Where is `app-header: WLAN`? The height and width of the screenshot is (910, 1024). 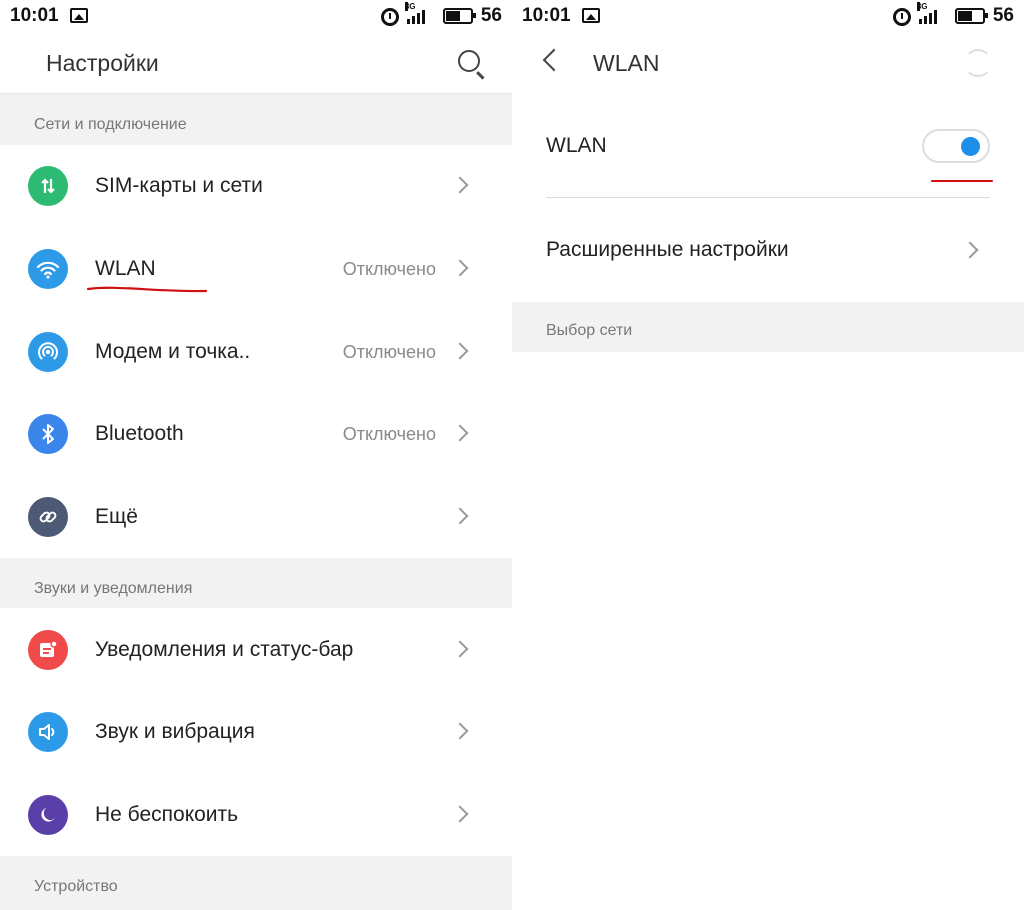 app-header: WLAN is located at coordinates (768, 63).